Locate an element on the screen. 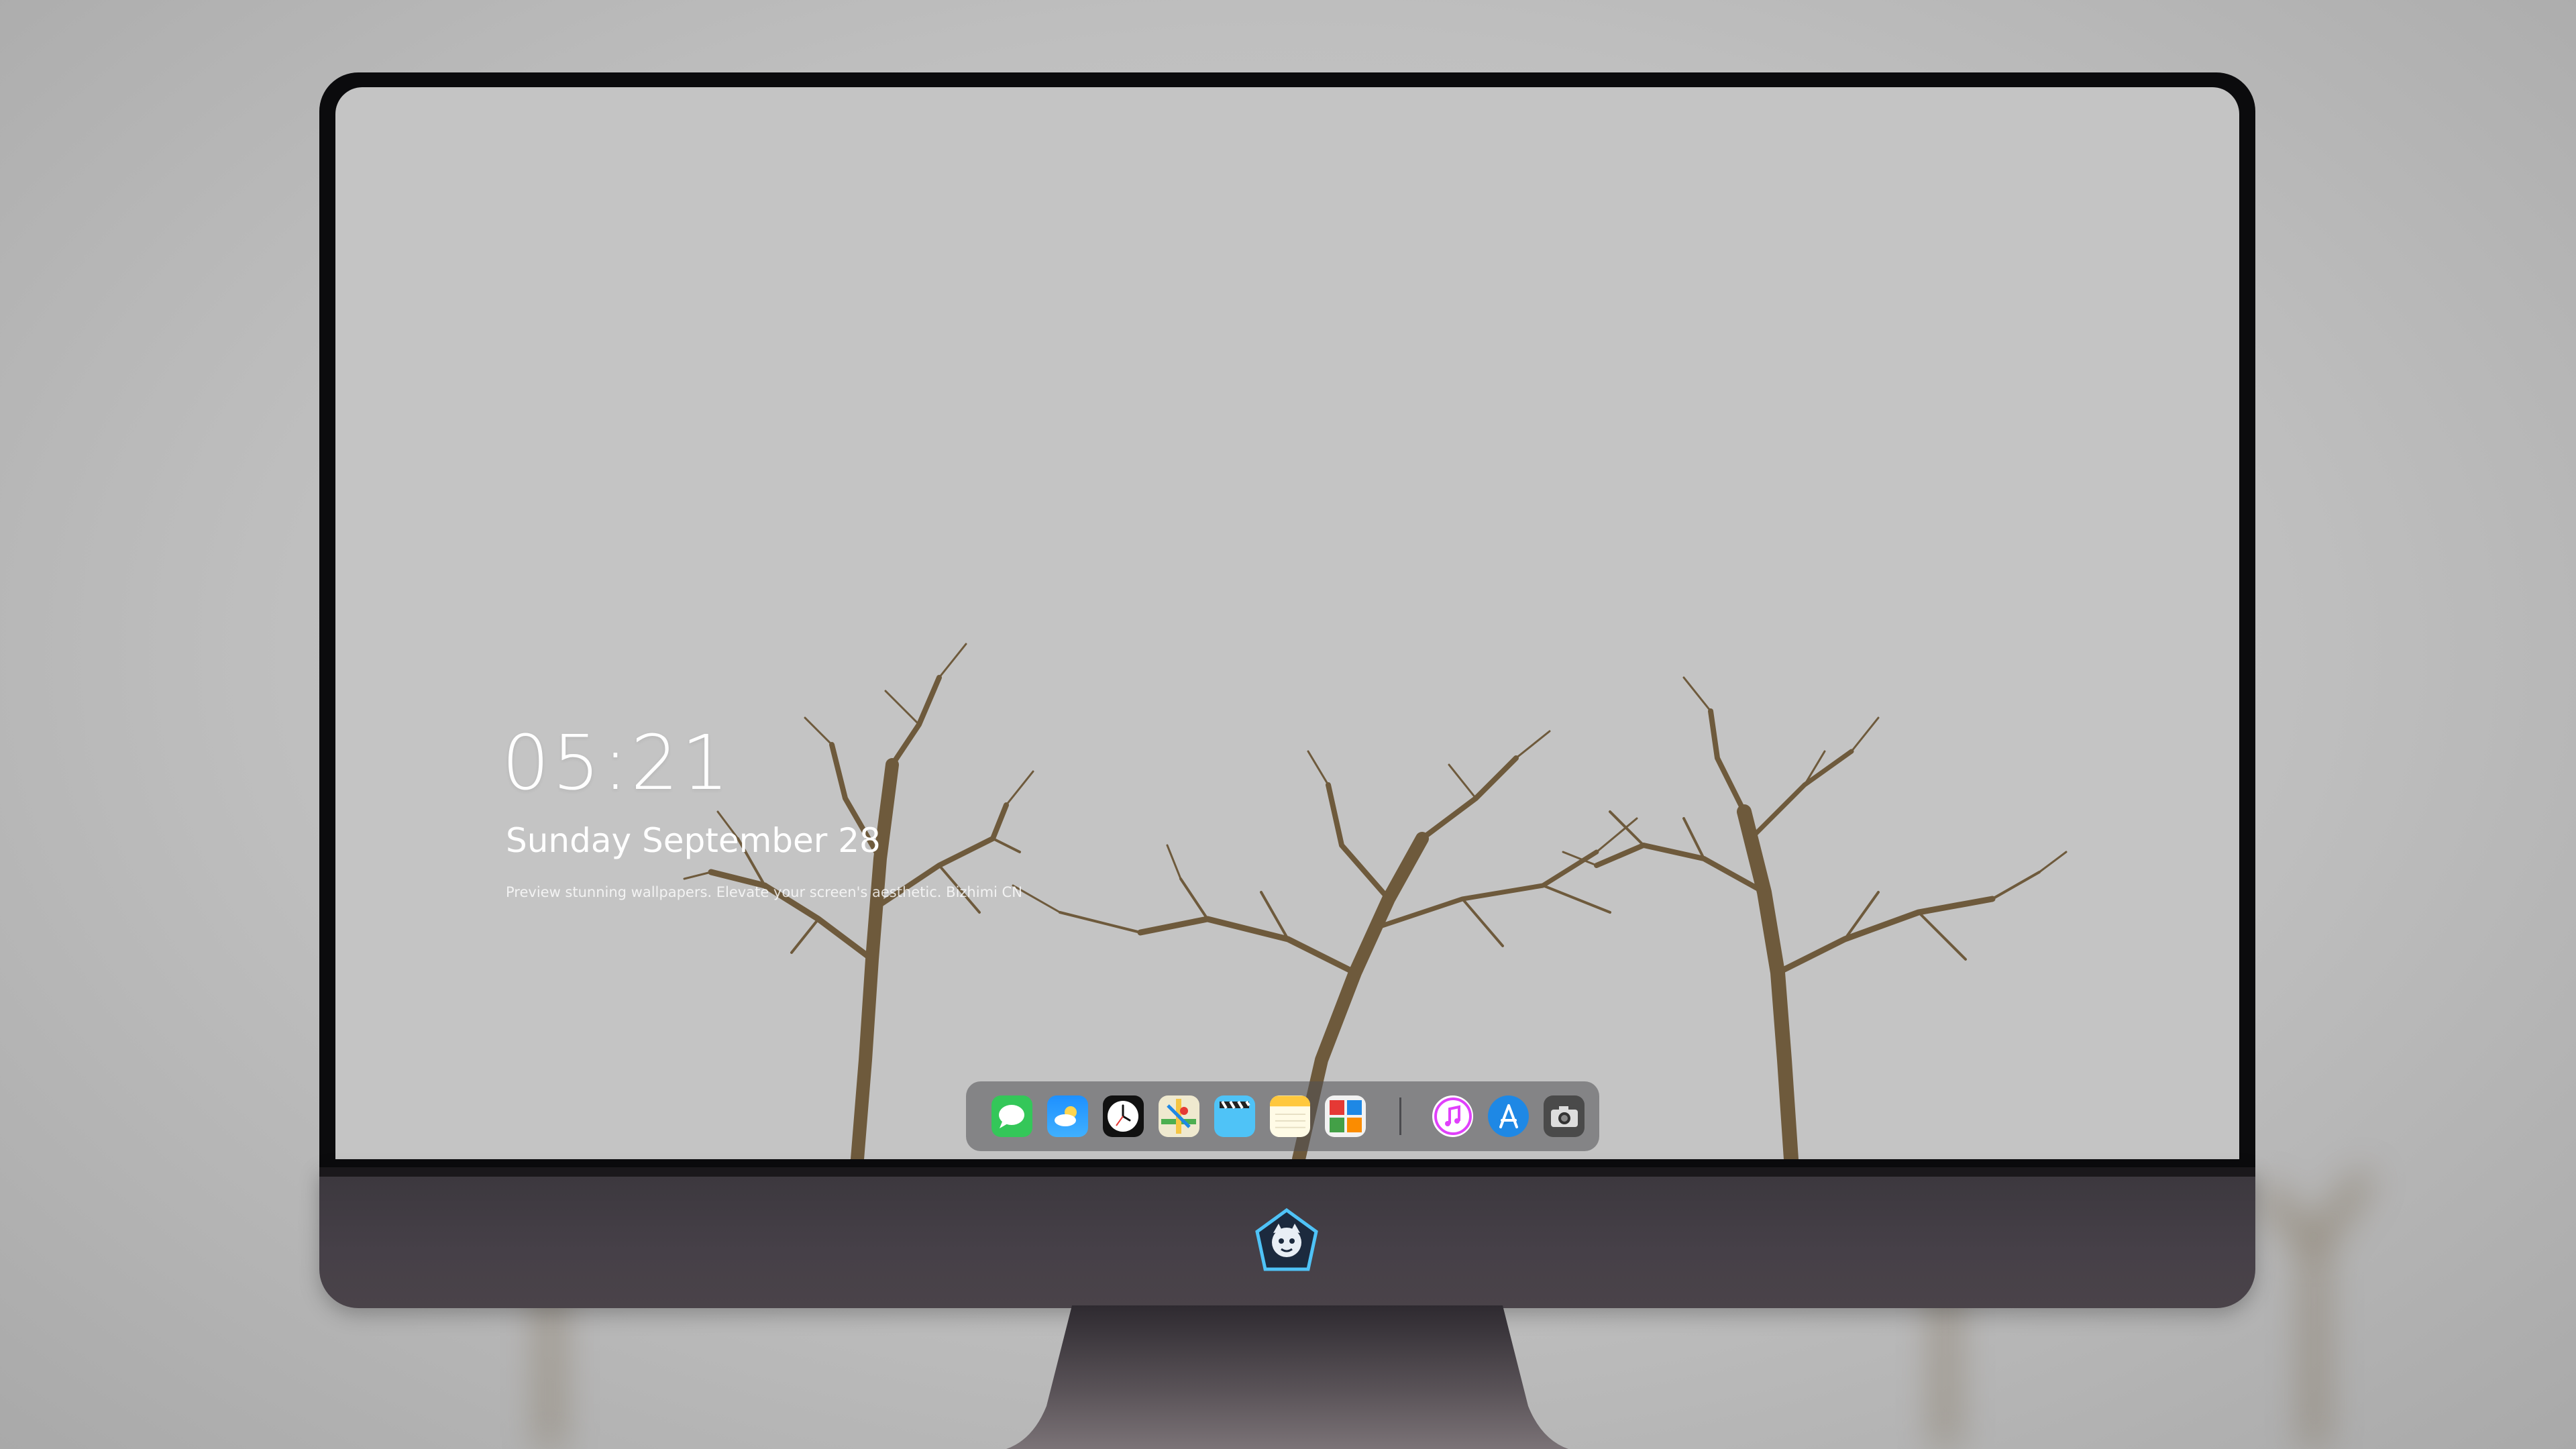  dock is located at coordinates (1282, 1116).